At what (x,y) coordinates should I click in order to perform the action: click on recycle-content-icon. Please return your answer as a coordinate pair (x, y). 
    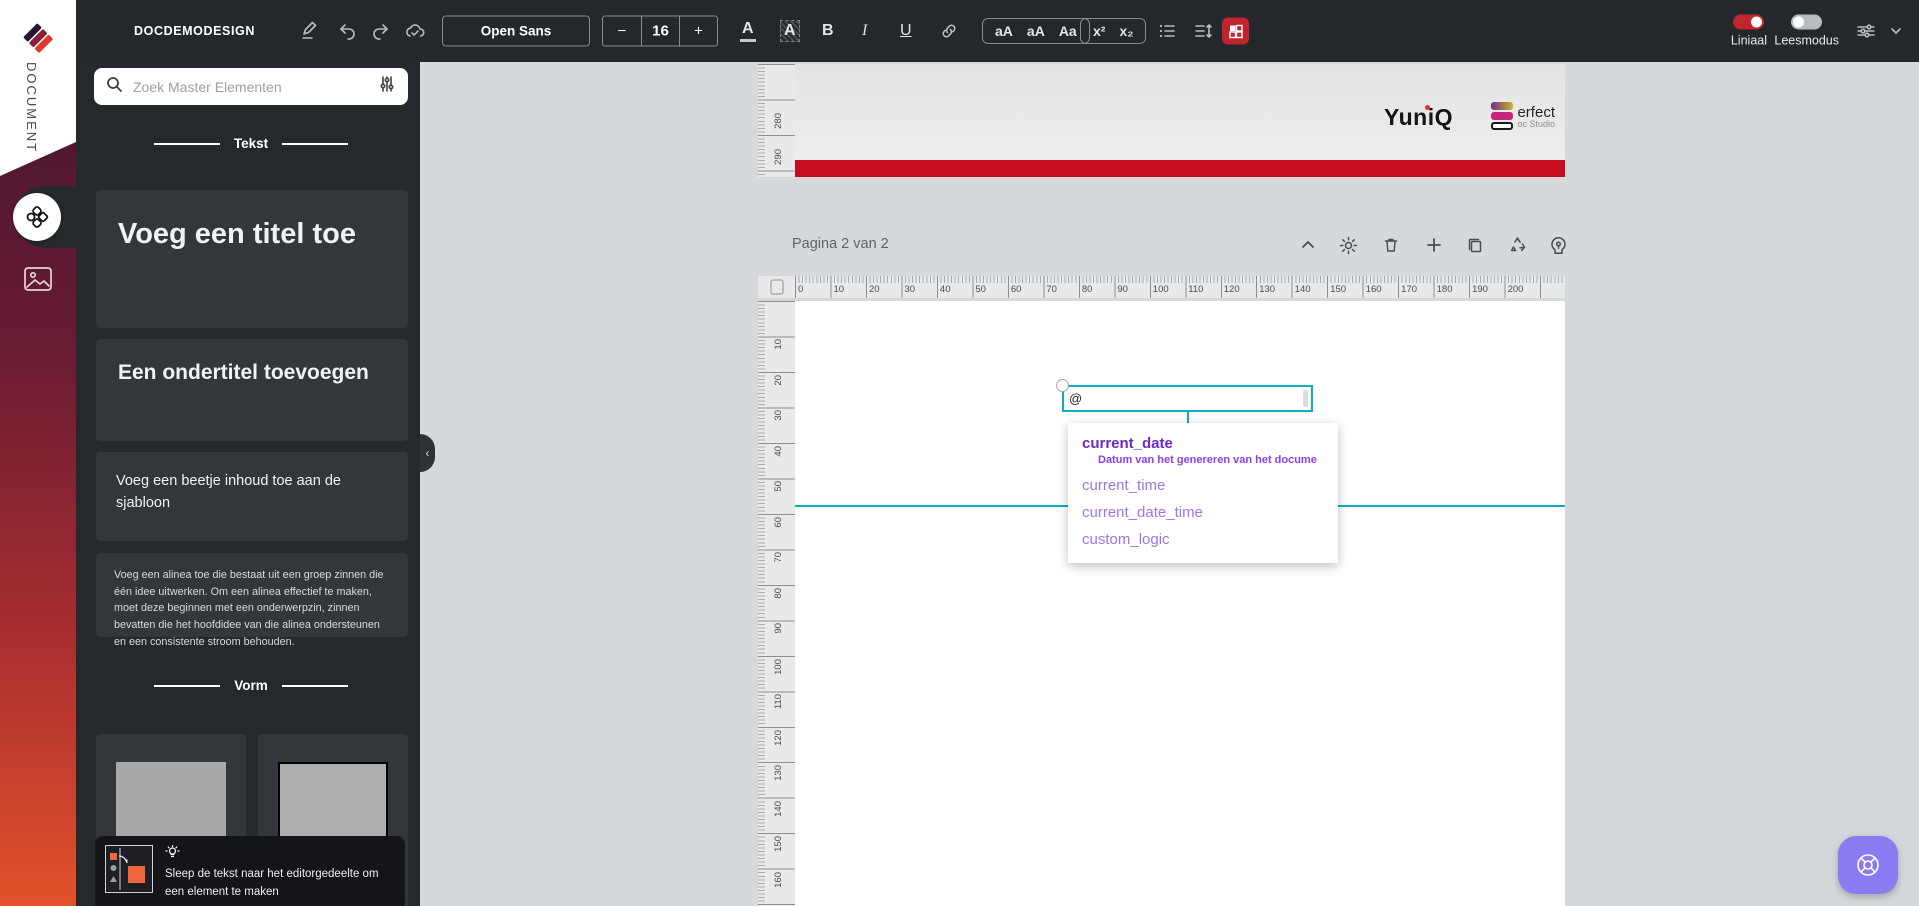
    Looking at the image, I should click on (1518, 245).